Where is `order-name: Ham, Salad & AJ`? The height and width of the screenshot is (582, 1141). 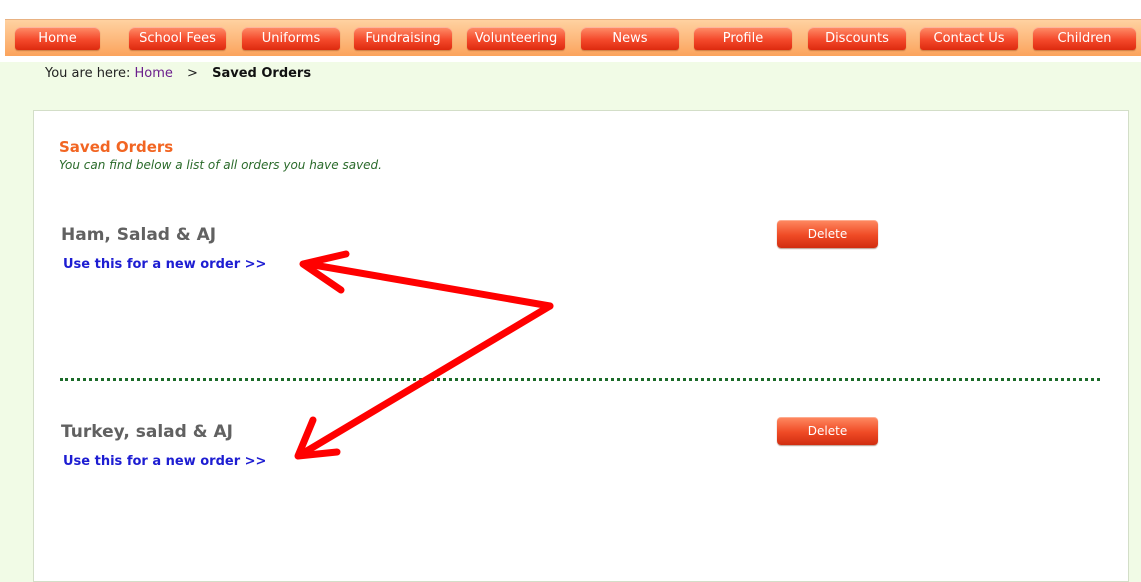 order-name: Ham, Salad & AJ is located at coordinates (139, 235).